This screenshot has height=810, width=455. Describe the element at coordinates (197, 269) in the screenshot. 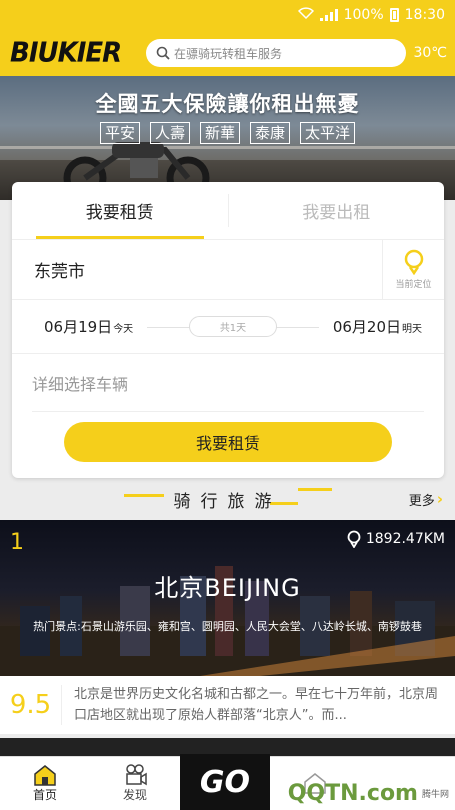

I see `city-selector: 东莞市` at that location.